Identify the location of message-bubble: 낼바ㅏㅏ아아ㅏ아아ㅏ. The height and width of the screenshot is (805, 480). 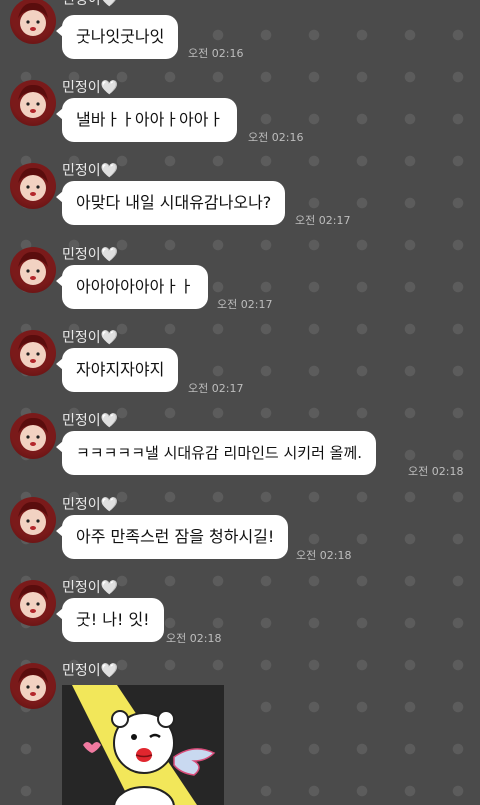
(146, 120).